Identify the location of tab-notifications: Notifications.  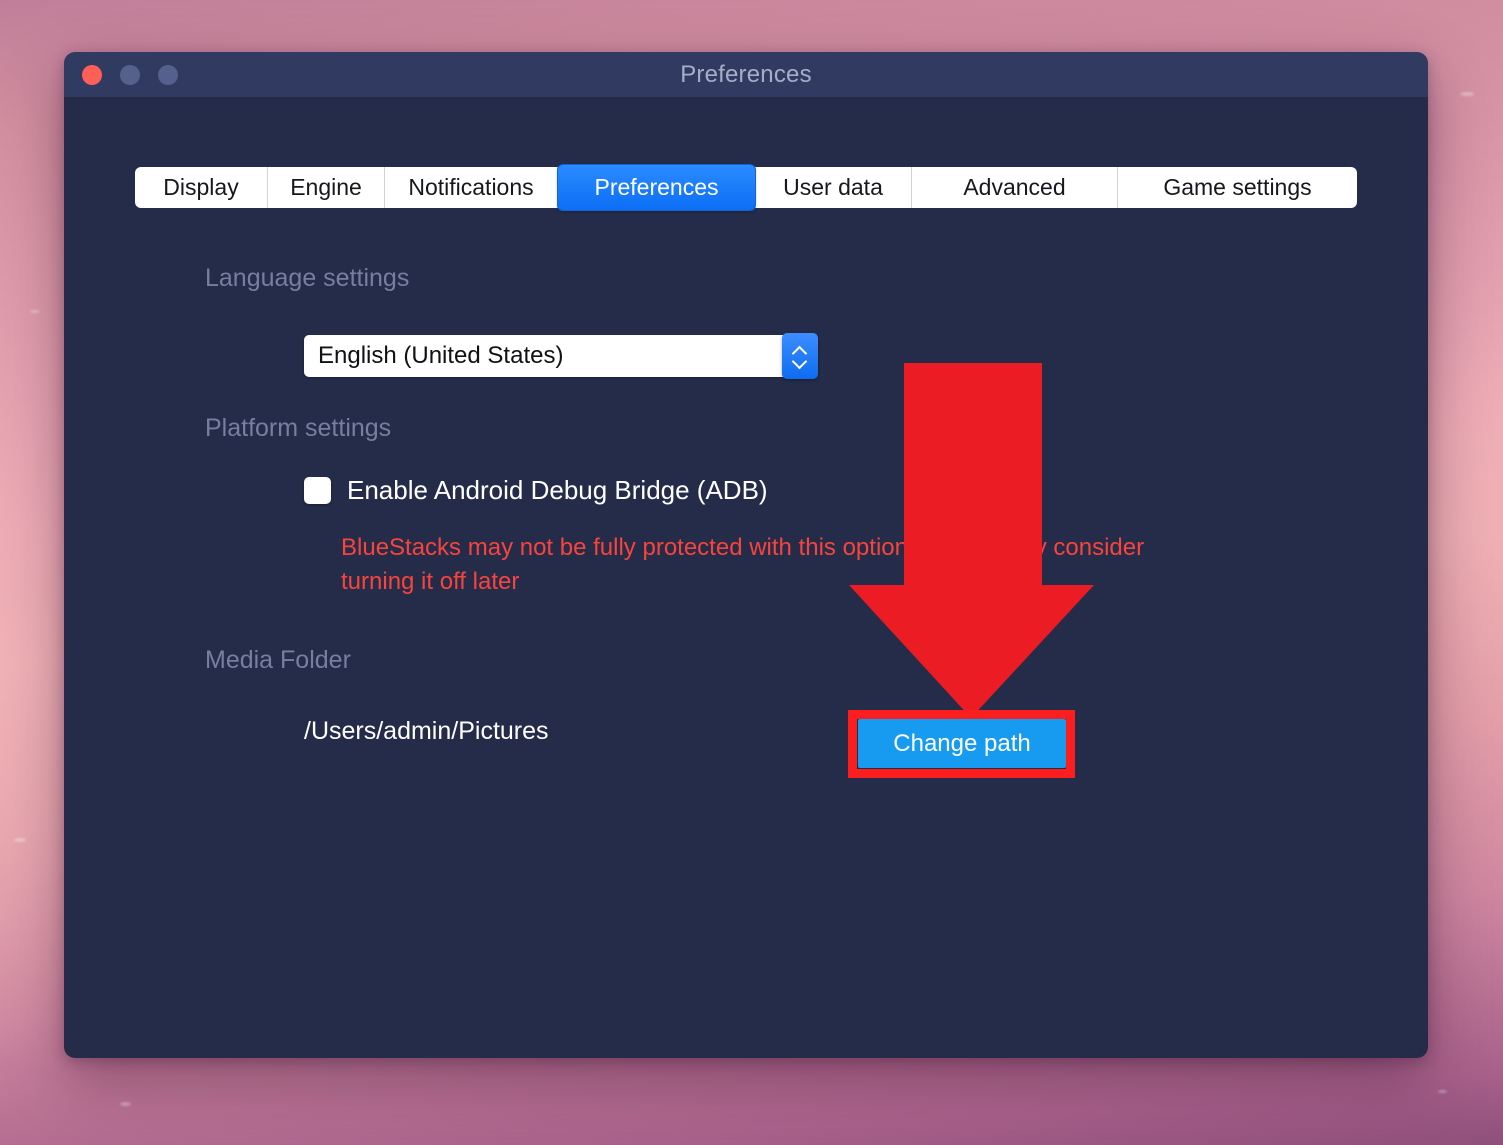
(471, 187).